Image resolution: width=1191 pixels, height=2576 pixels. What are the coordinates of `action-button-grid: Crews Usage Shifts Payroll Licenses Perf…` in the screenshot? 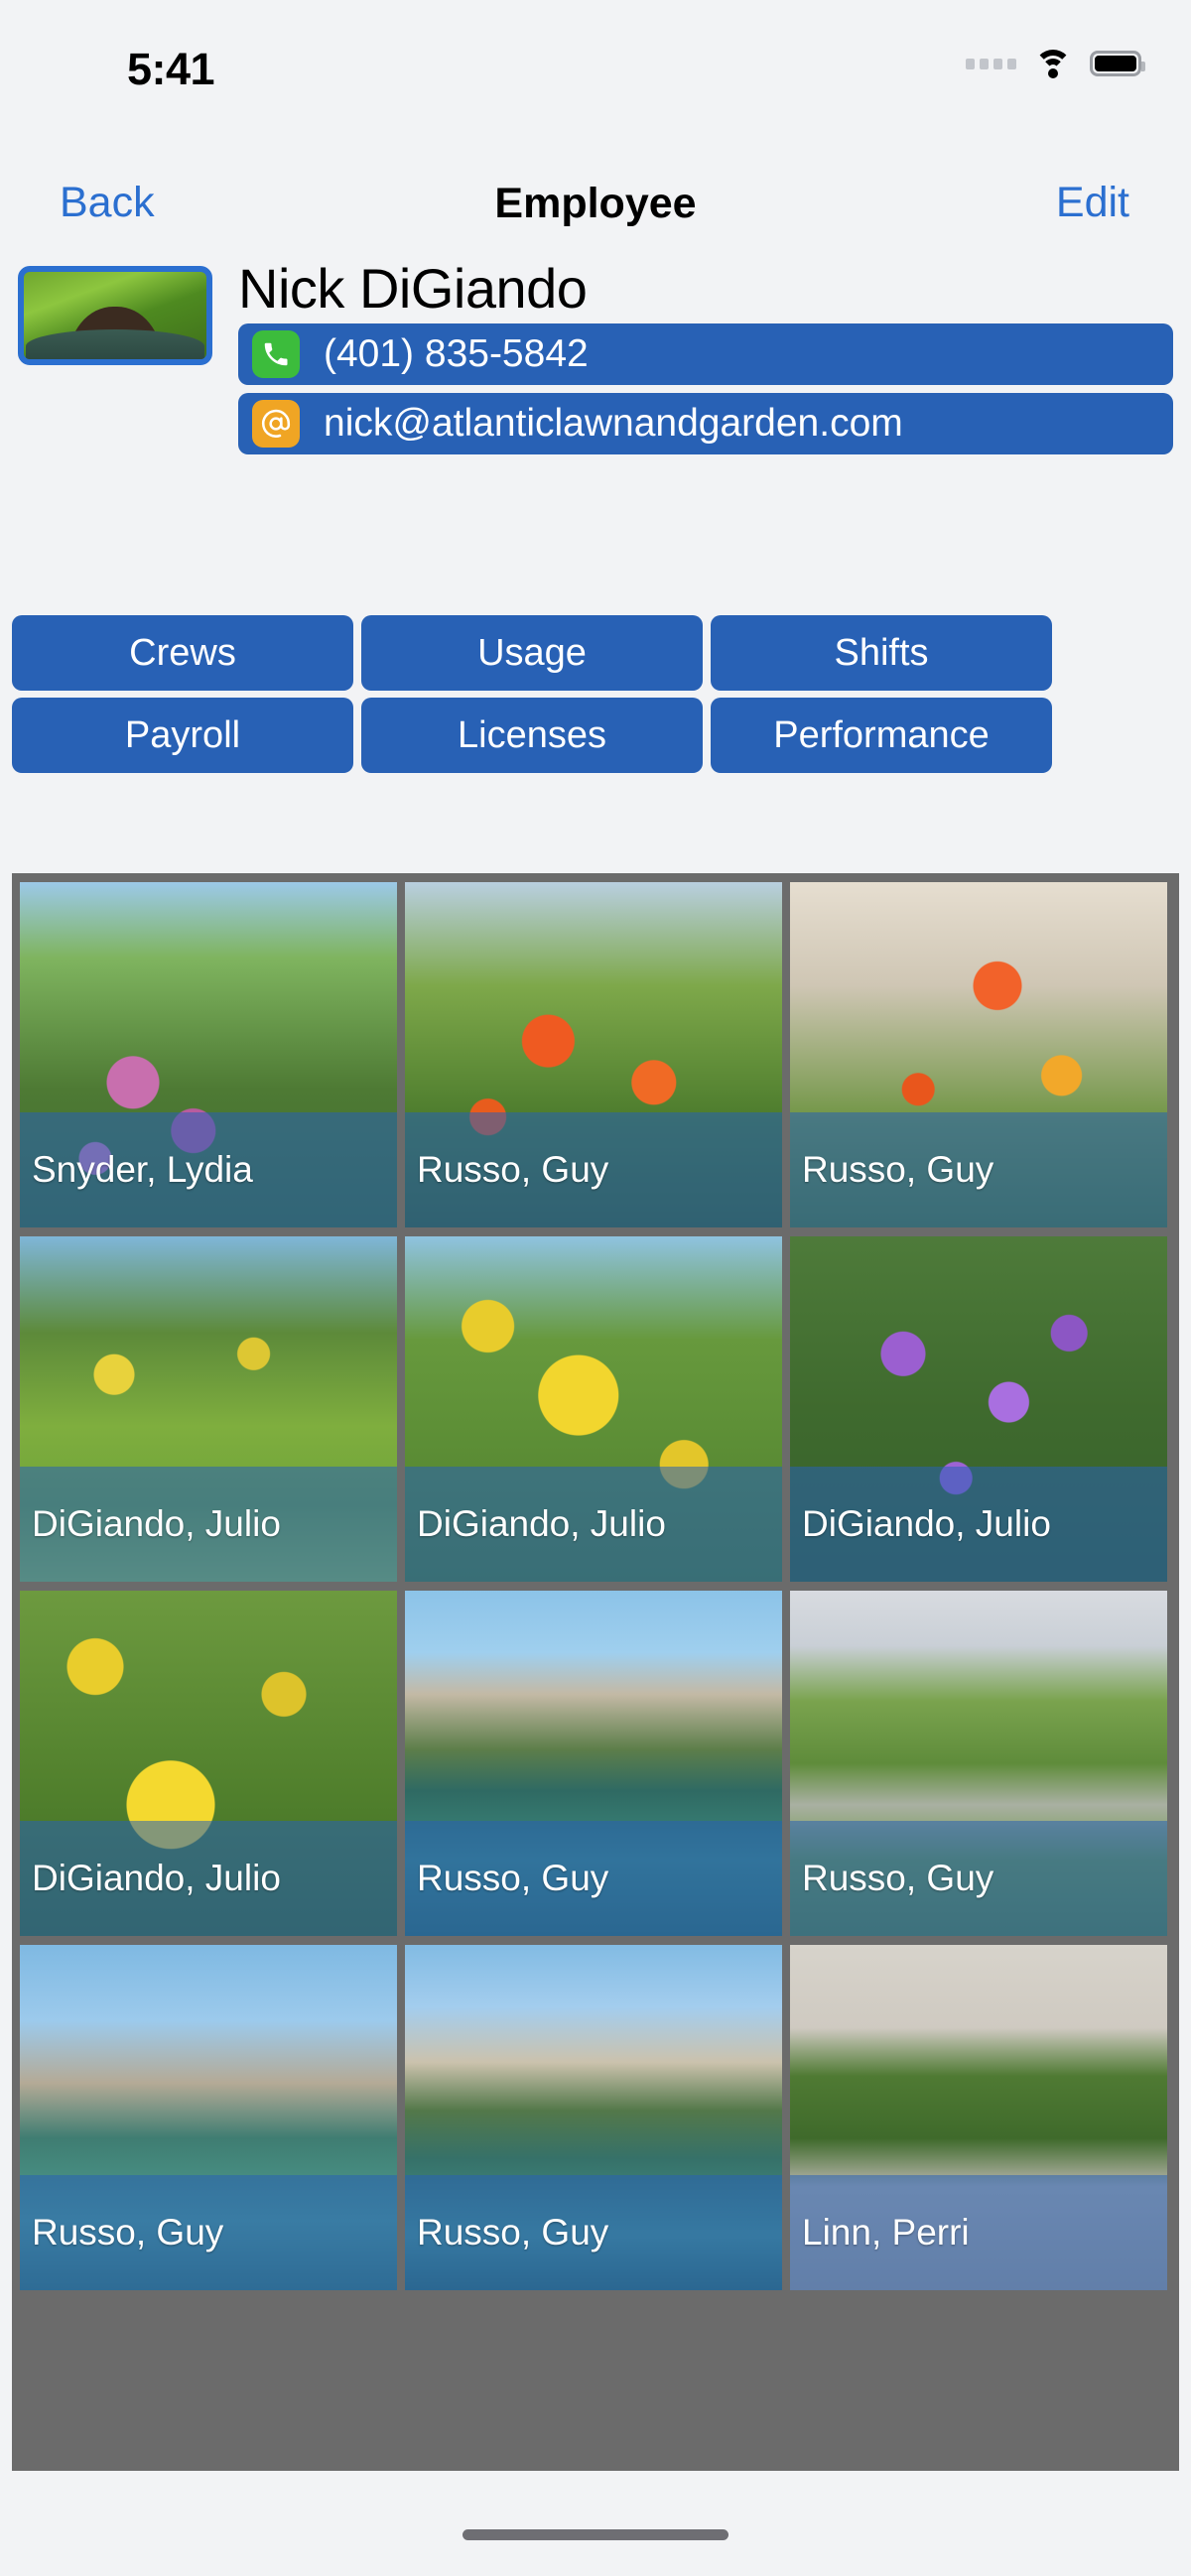 It's located at (595, 694).